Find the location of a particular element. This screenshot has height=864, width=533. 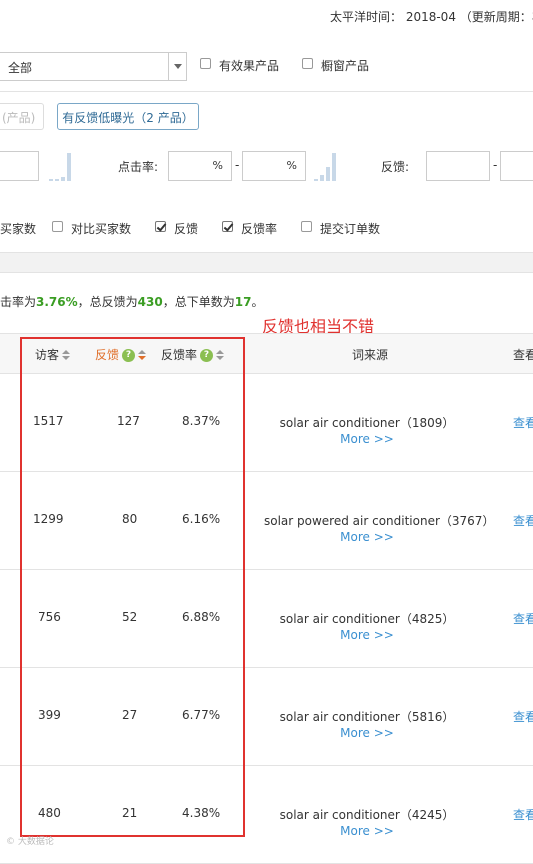

category-select: 全部 is located at coordinates (93, 66).